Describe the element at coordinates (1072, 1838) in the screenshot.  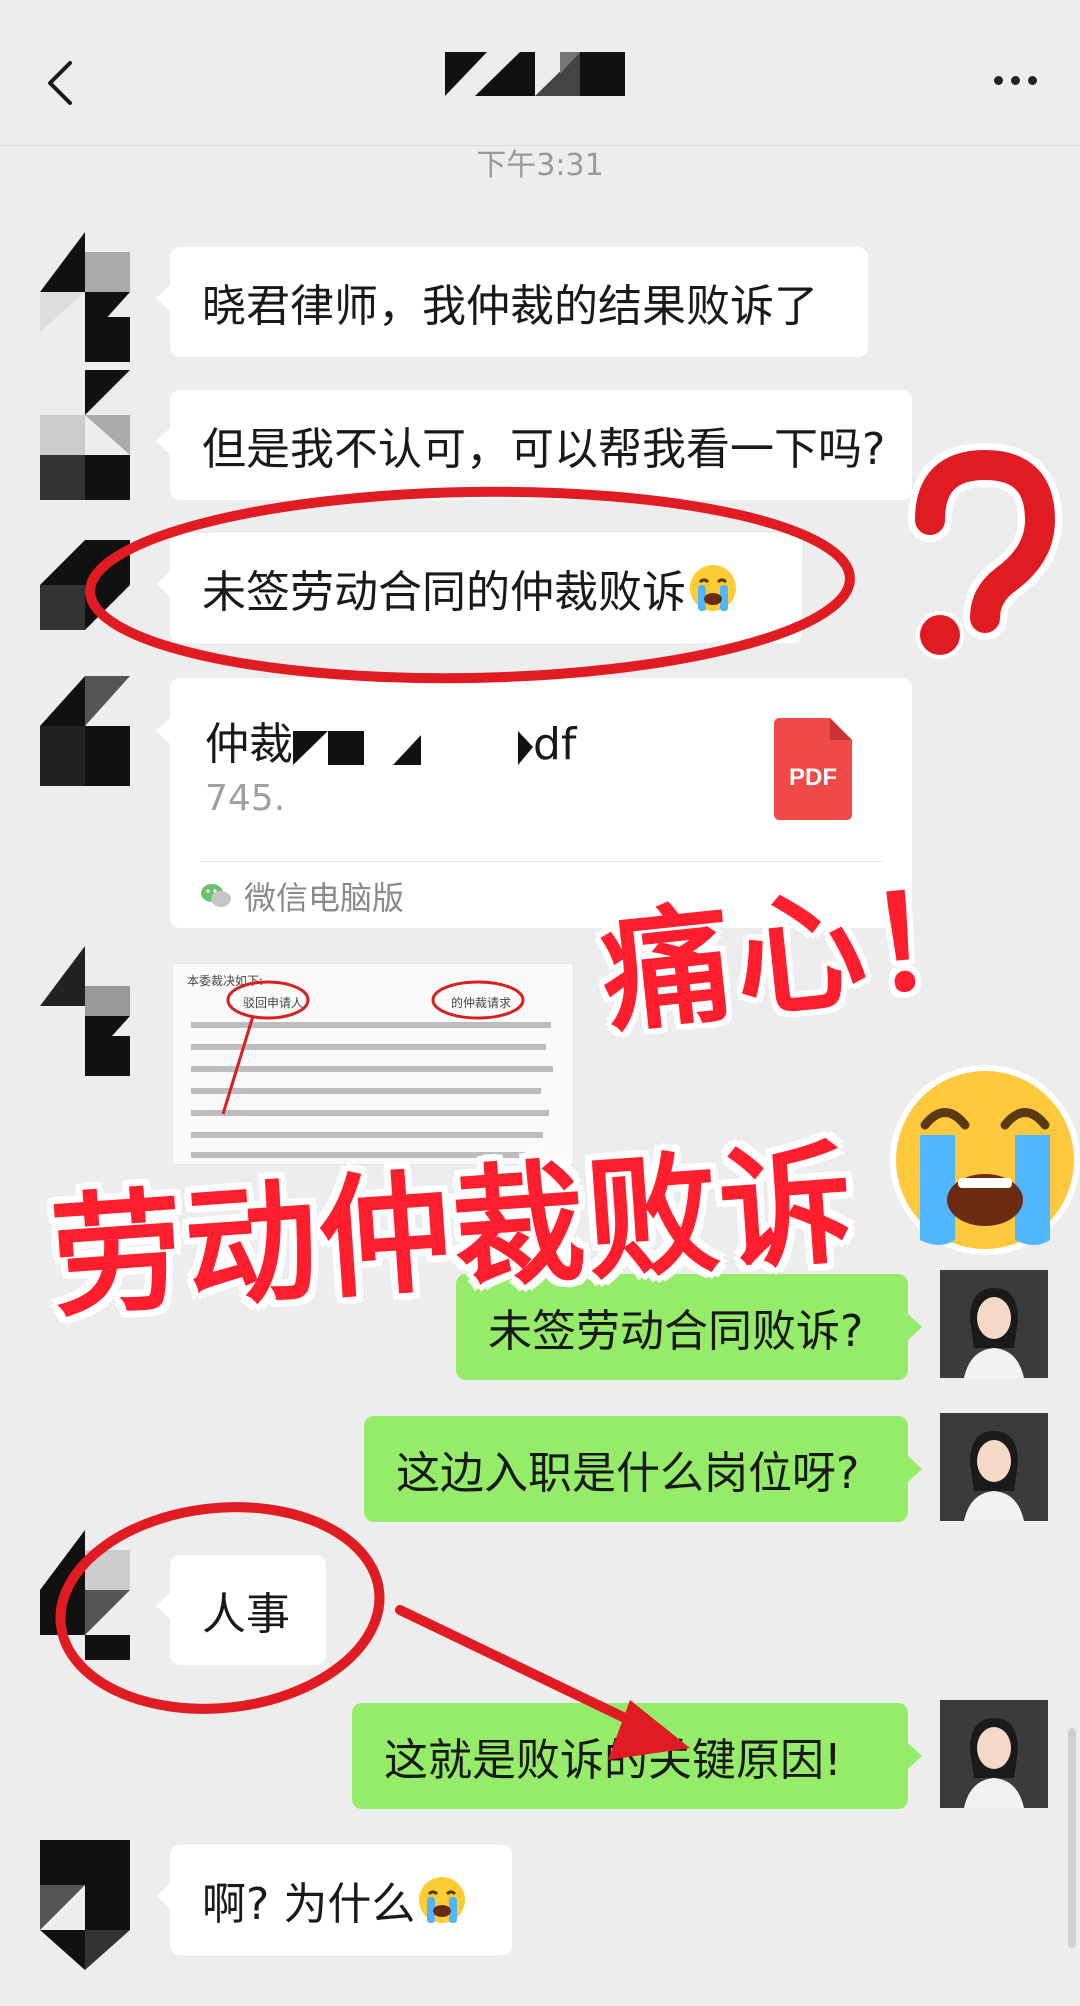
I see `scrollbar` at that location.